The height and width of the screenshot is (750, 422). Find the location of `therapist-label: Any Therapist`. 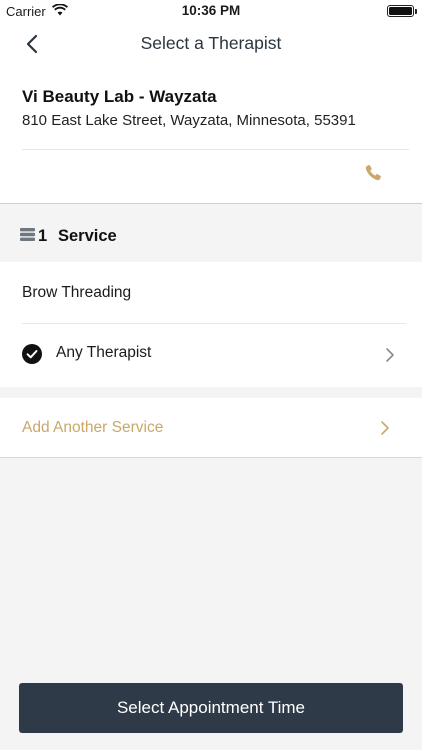

therapist-label: Any Therapist is located at coordinates (104, 352).